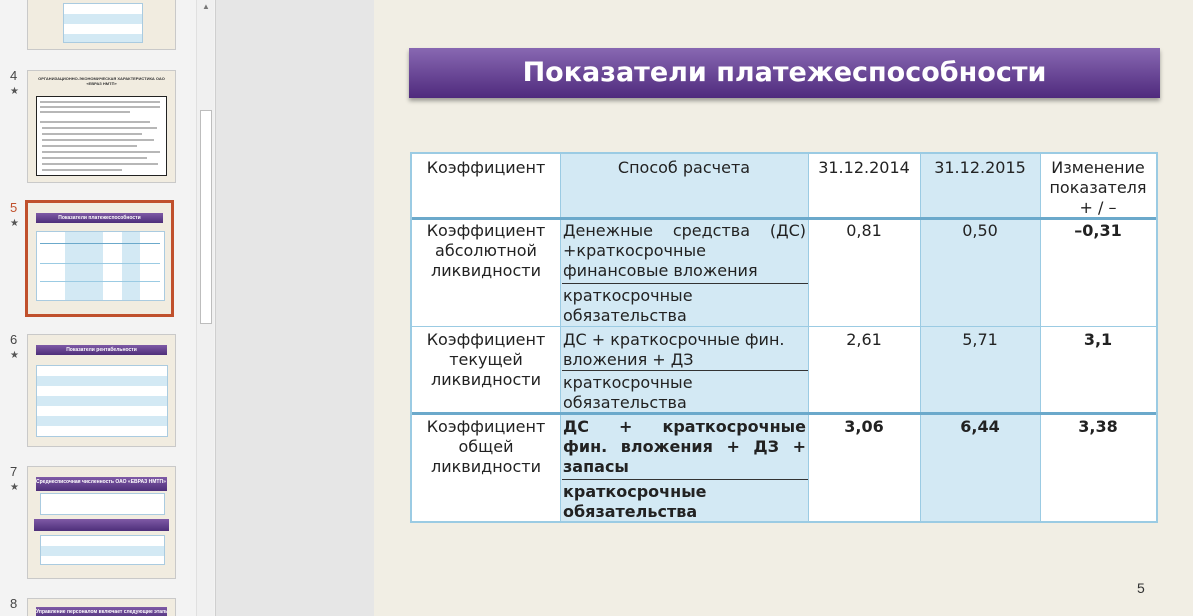  Describe the element at coordinates (864, 230) in the screenshot. I see `value-2014: 0,81` at that location.